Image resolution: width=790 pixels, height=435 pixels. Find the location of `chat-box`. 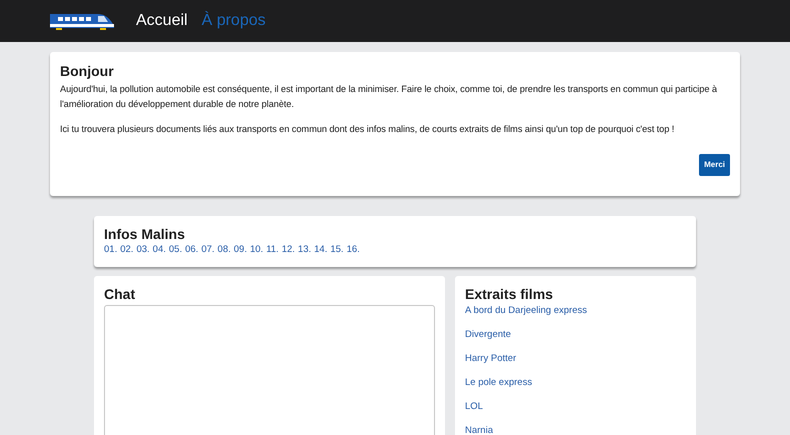

chat-box is located at coordinates (269, 370).